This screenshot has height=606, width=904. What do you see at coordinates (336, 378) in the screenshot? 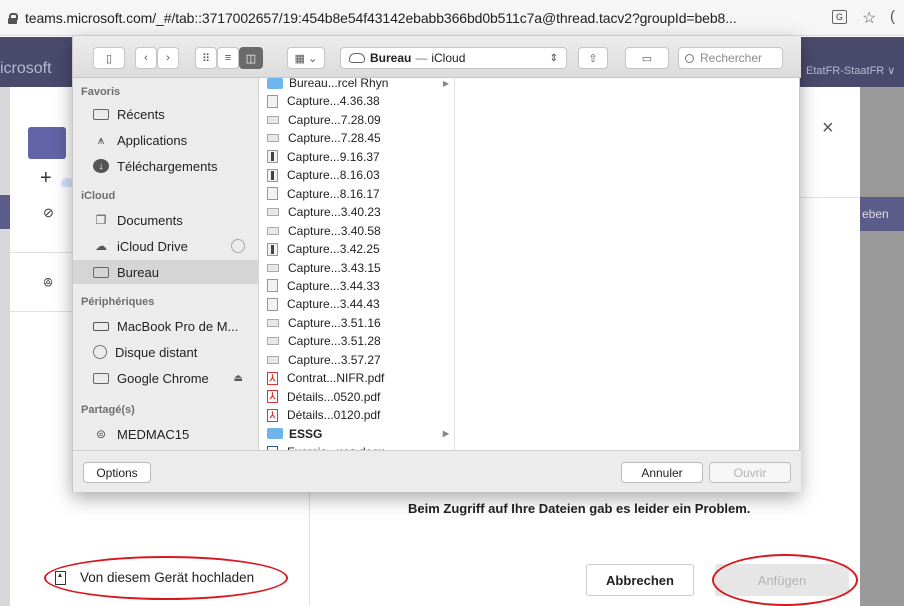
I see `file-name: Contrat...NIFR.pdf` at bounding box center [336, 378].